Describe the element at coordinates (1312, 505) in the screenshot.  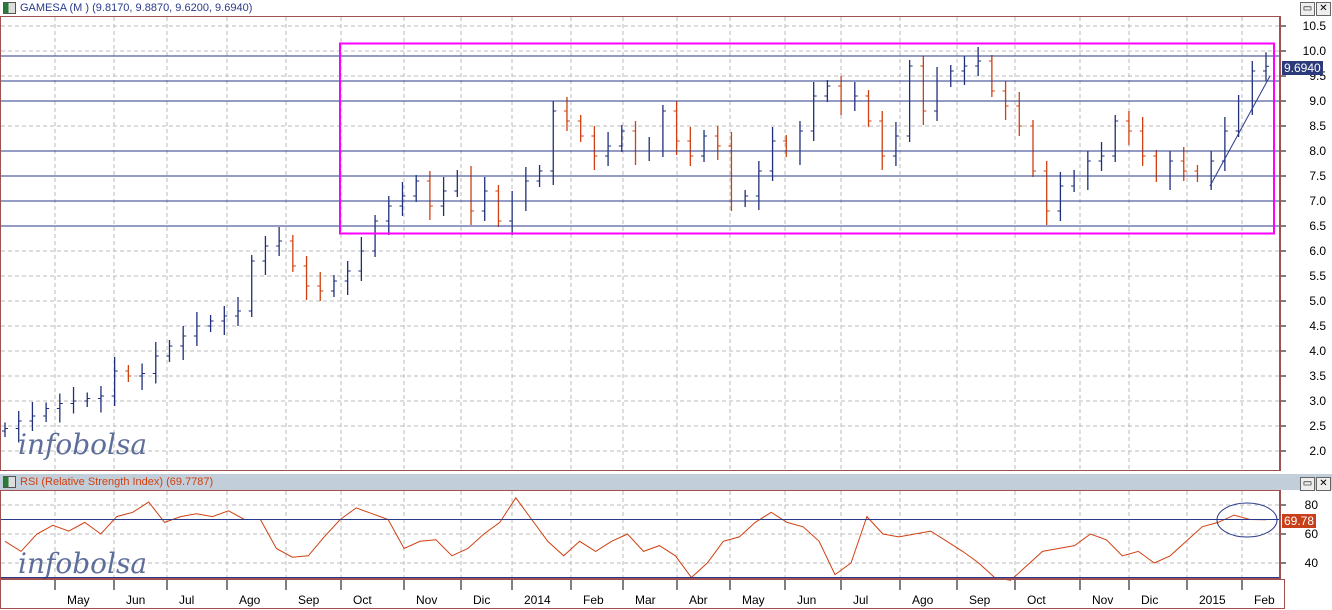
I see `rsi-y-tick-label: 80` at that location.